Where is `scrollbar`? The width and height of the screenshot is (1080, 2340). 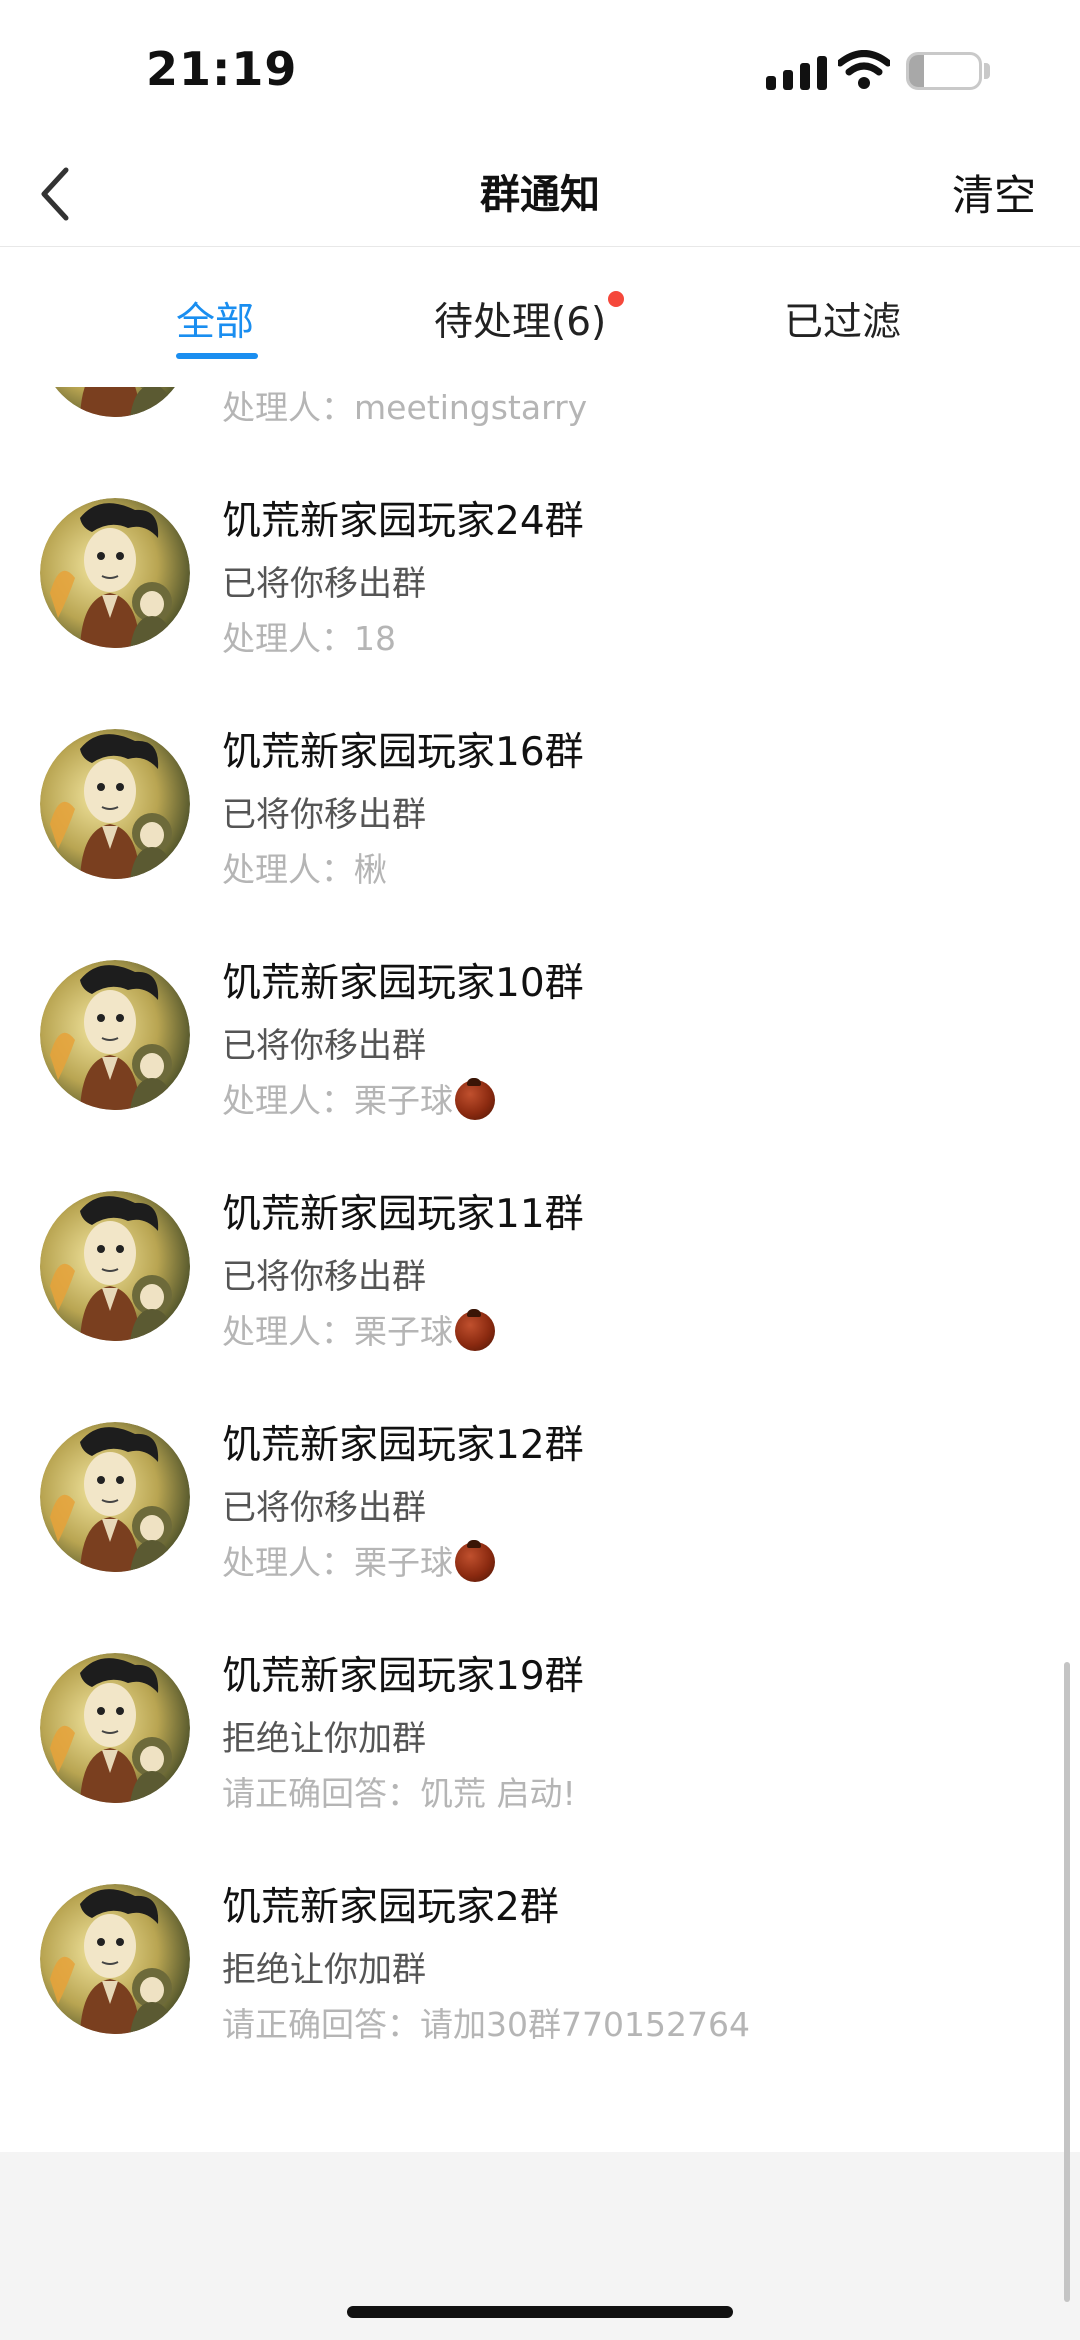 scrollbar is located at coordinates (1067, 1982).